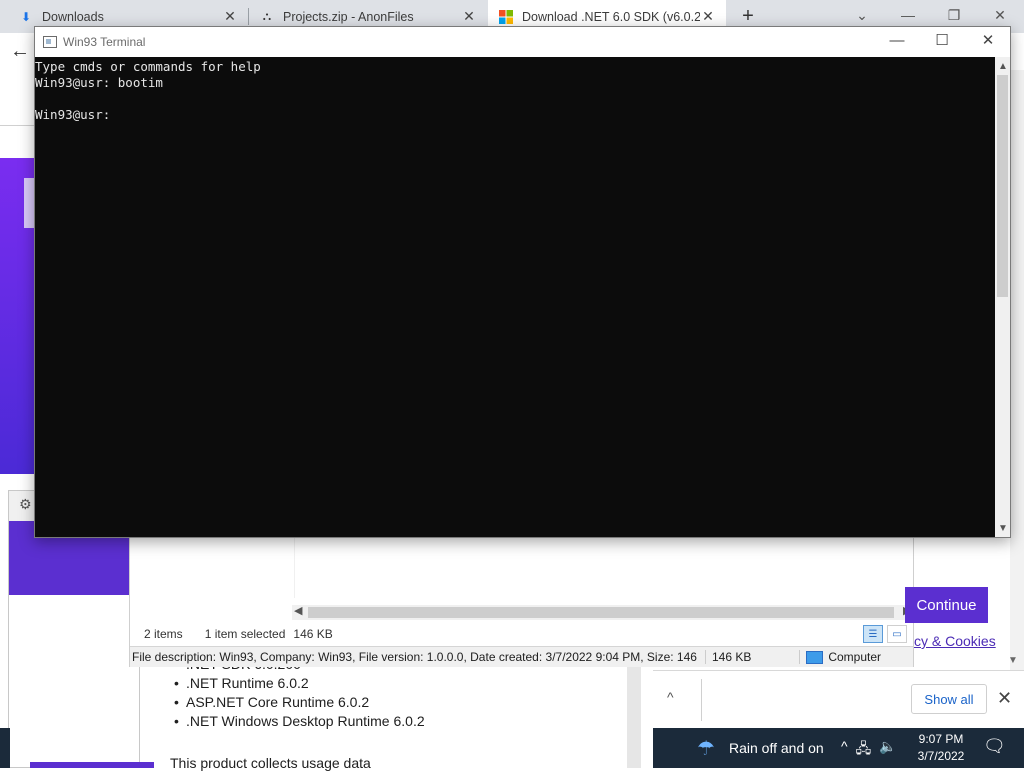 The height and width of the screenshot is (771, 1024). Describe the element at coordinates (748, 16) in the screenshot. I see `new-tab-button: +` at that location.